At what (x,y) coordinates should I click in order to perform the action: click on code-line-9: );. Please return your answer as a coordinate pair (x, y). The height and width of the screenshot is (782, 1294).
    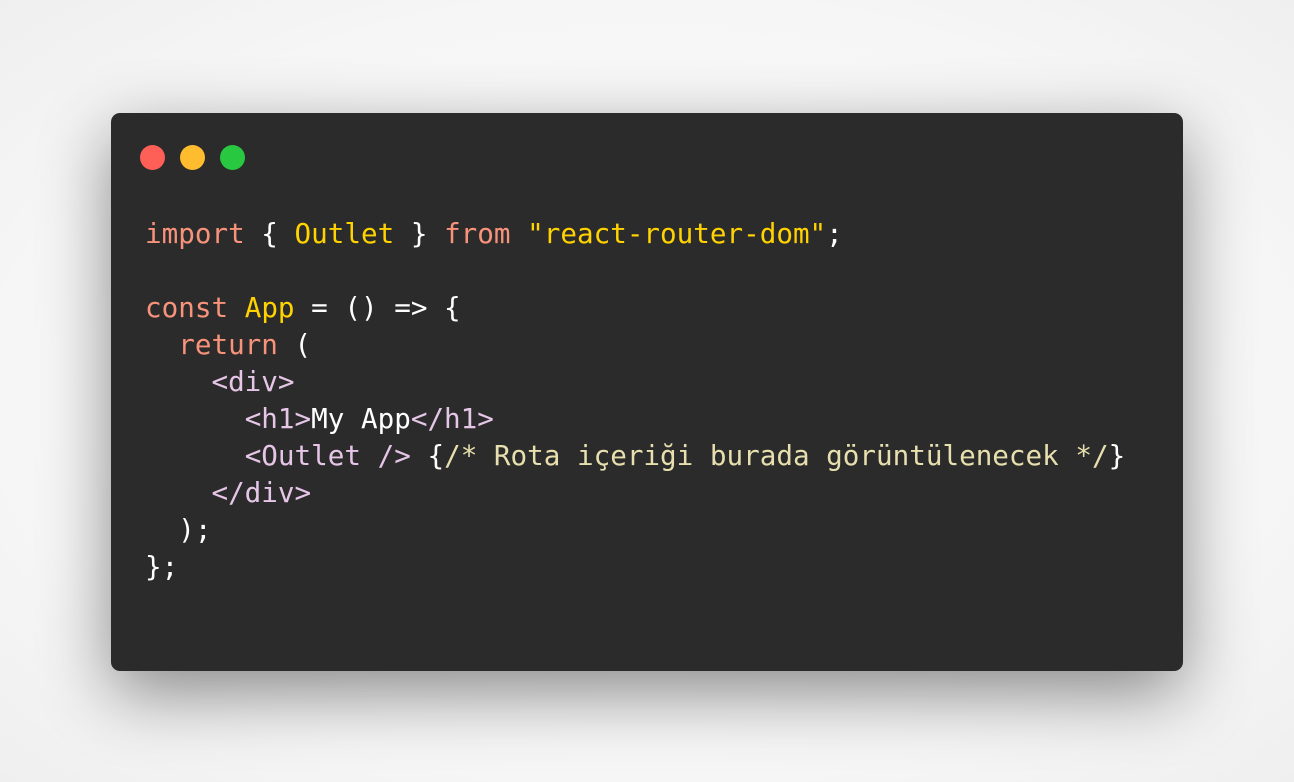
    Looking at the image, I should click on (635, 529).